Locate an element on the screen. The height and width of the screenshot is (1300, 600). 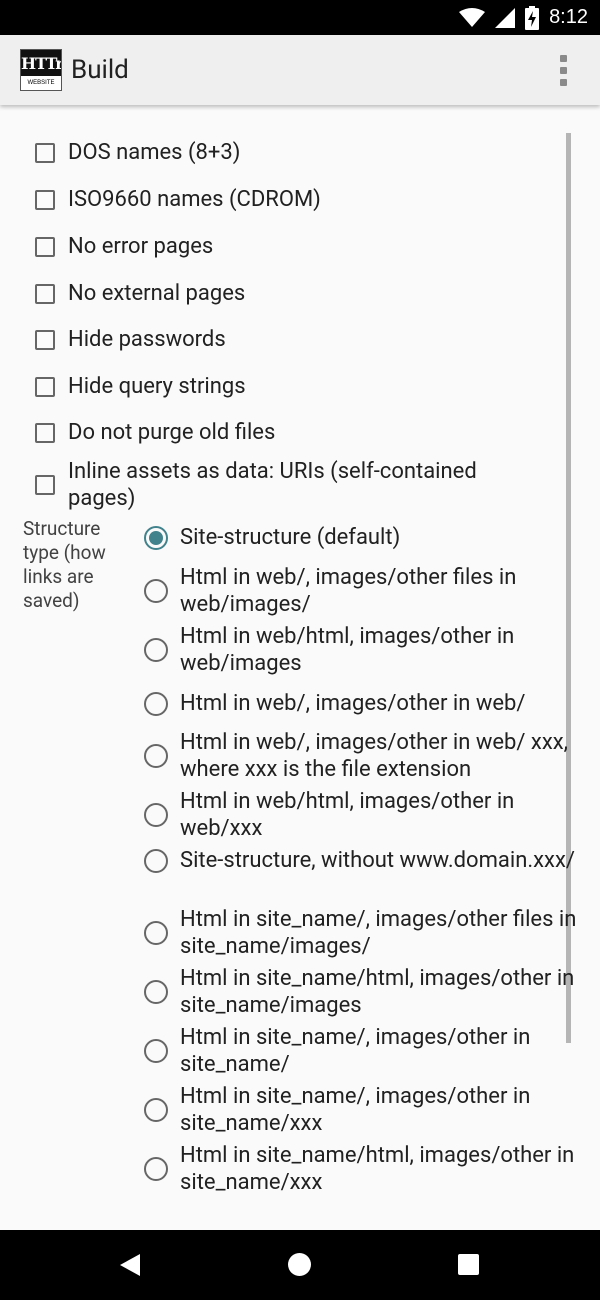
home-icon is located at coordinates (299, 1264).